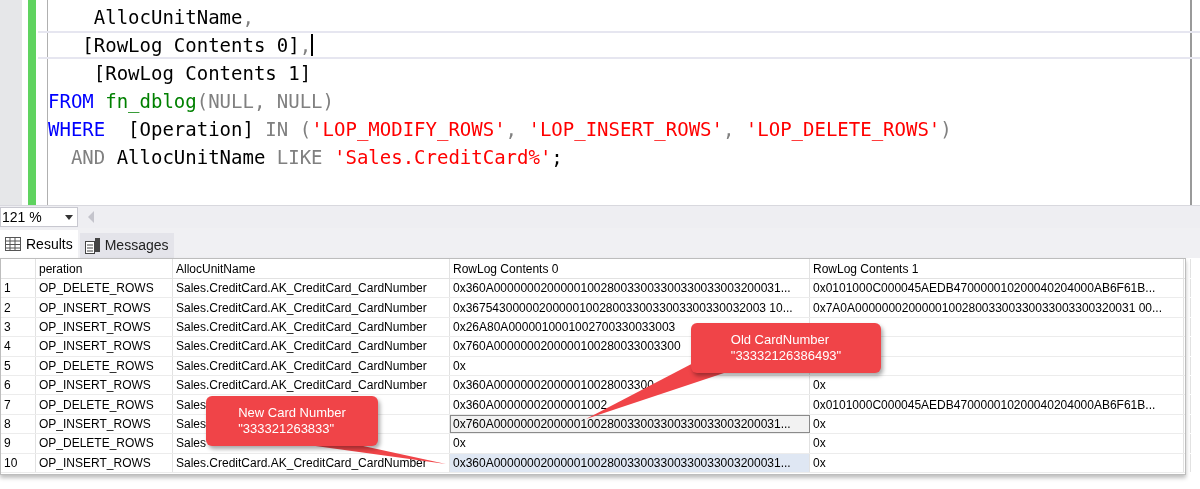  What do you see at coordinates (87, 157) in the screenshot?
I see `code-token: AND` at bounding box center [87, 157].